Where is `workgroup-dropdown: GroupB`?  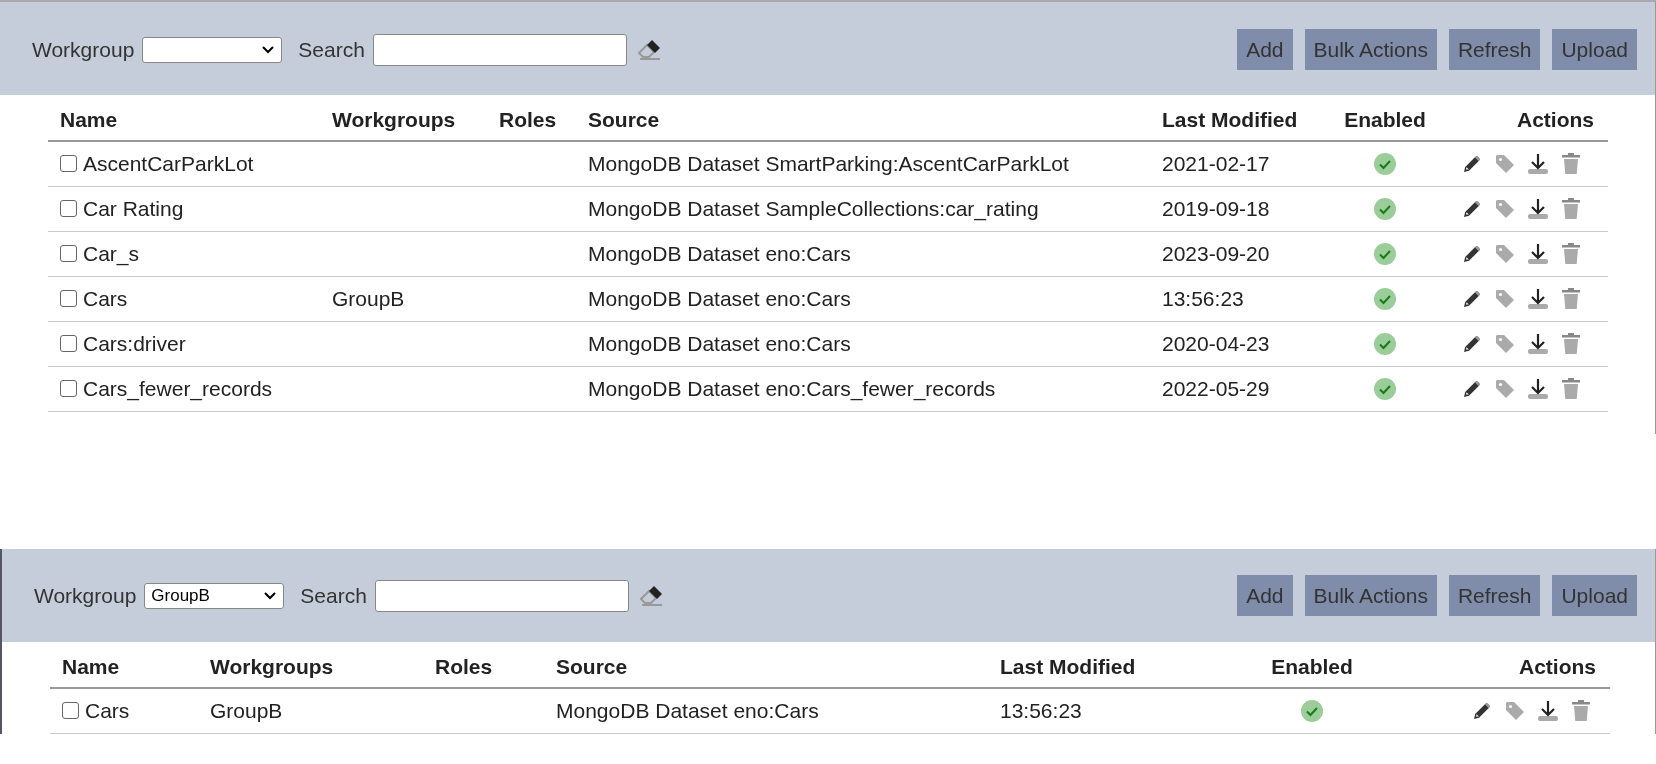 workgroup-dropdown: GroupB is located at coordinates (214, 595).